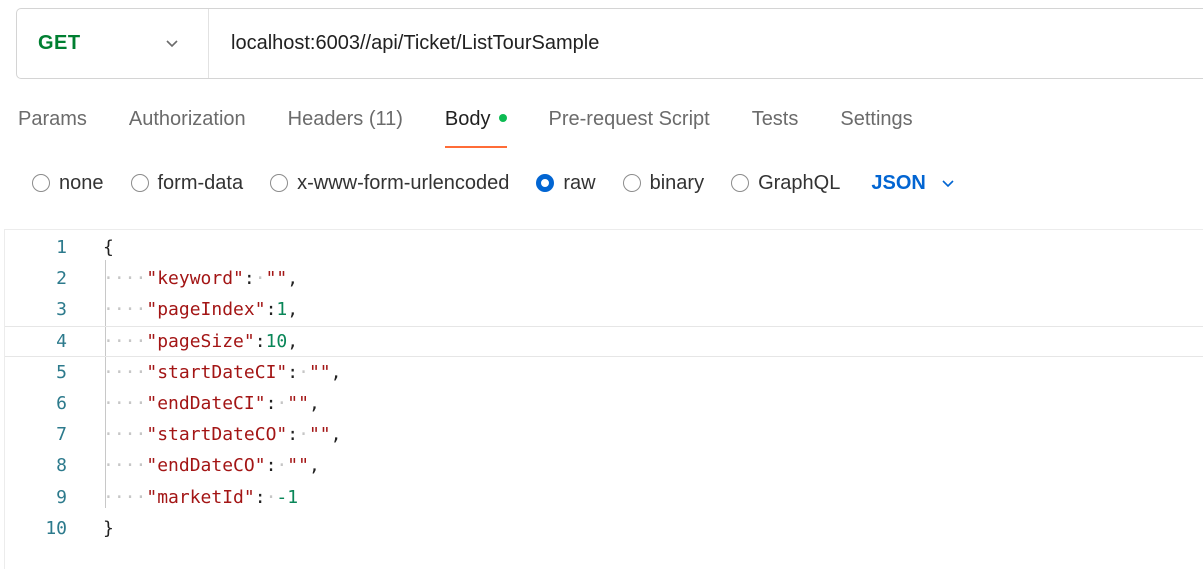  Describe the element at coordinates (52, 119) in the screenshot. I see `tab-label: Params` at that location.